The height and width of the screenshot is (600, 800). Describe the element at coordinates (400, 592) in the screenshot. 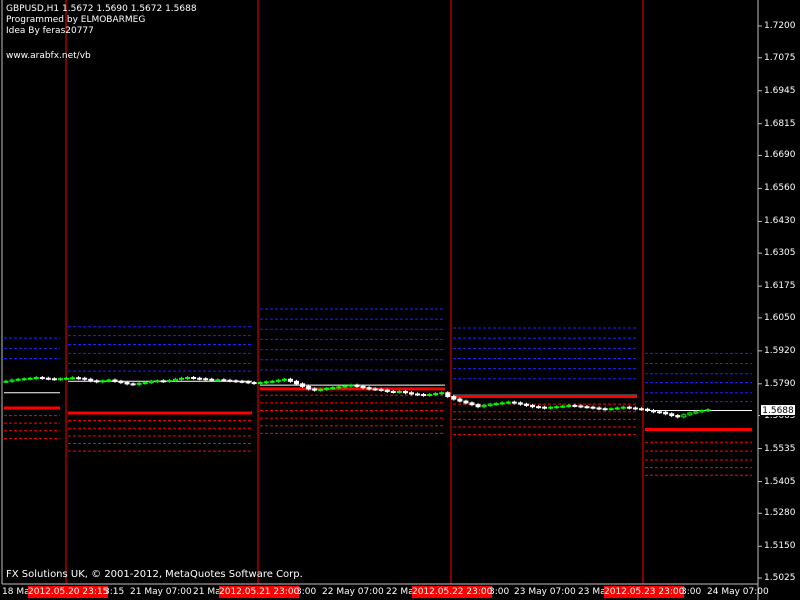

I see `time-label: 22 Ma` at that location.